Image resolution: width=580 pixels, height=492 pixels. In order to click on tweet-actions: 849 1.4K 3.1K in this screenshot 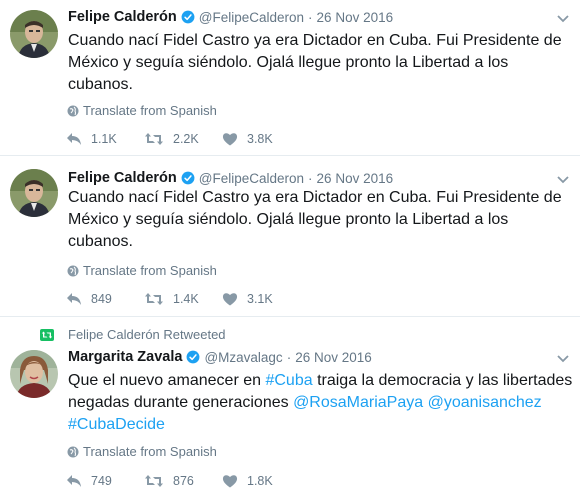, I will do `click(183, 299)`.